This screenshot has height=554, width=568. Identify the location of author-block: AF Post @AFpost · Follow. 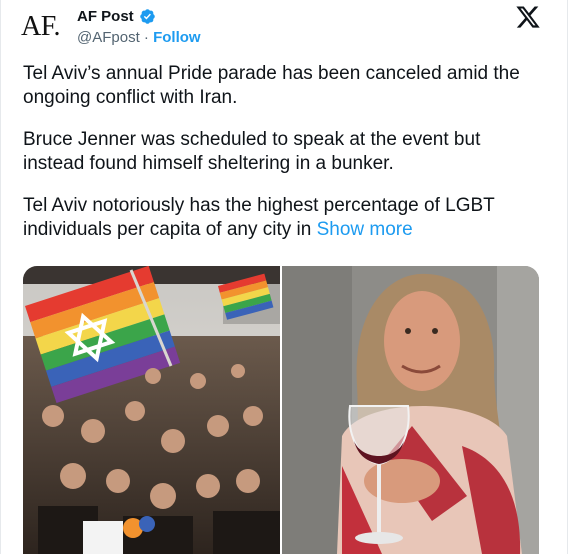
(139, 26).